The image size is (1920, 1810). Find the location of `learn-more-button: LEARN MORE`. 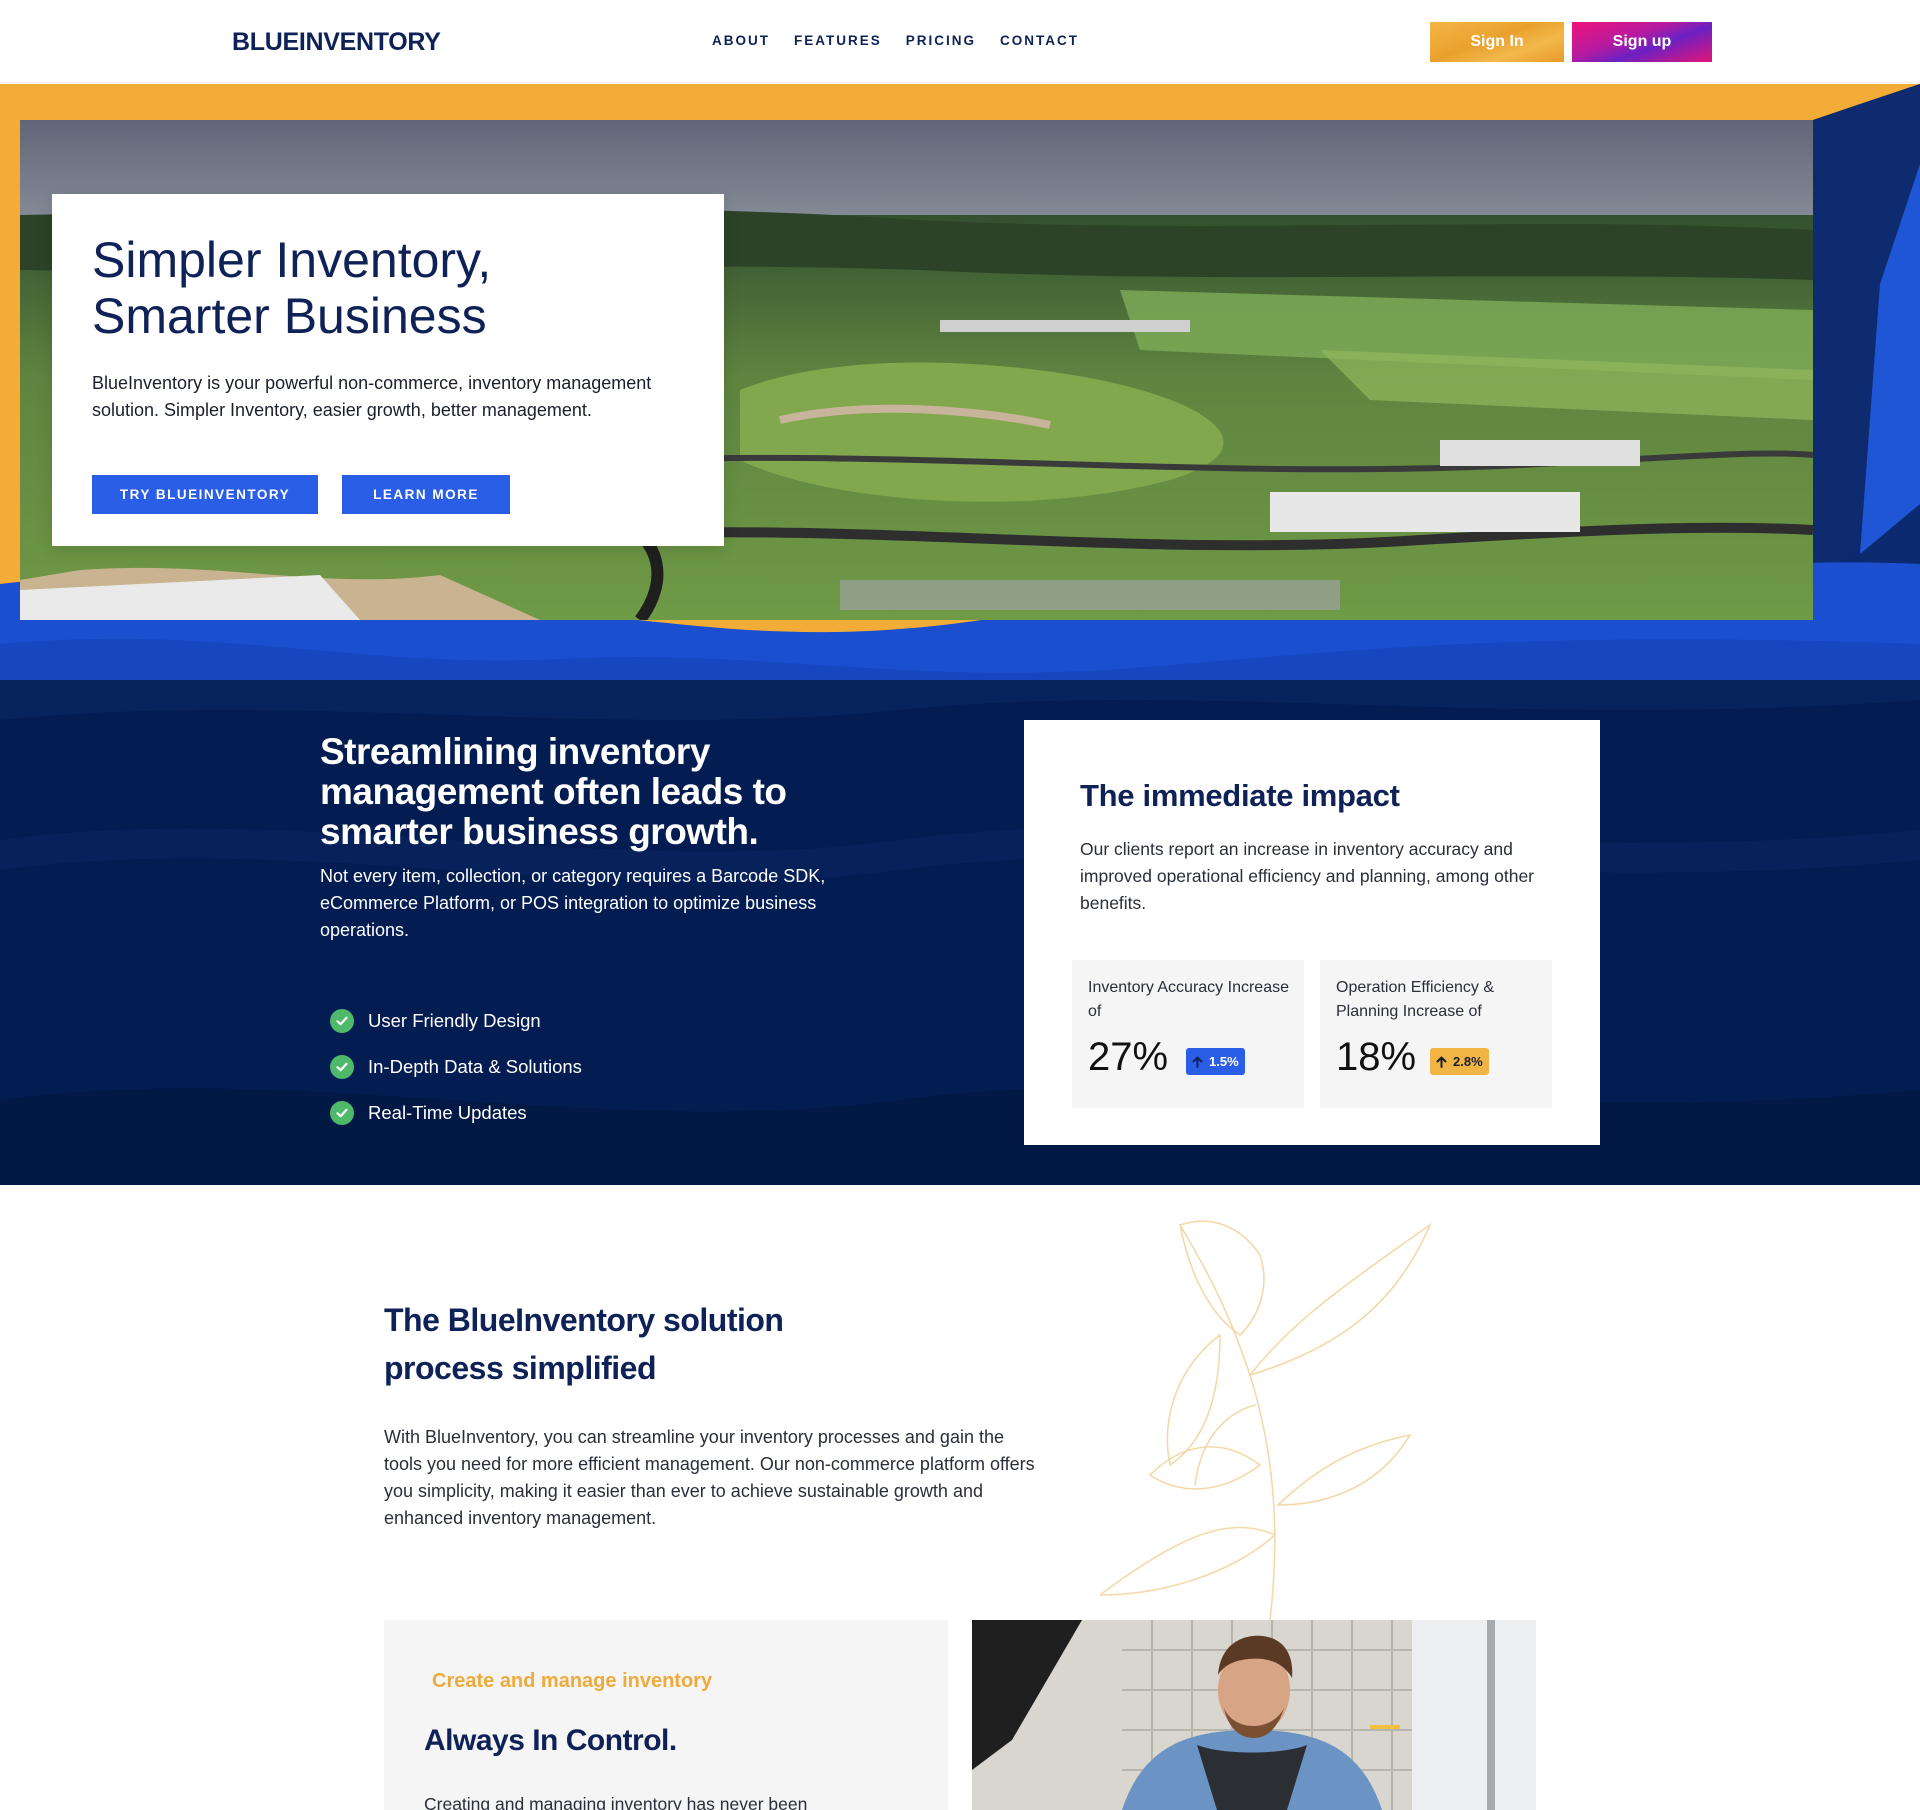

learn-more-button: LEARN MORE is located at coordinates (426, 494).